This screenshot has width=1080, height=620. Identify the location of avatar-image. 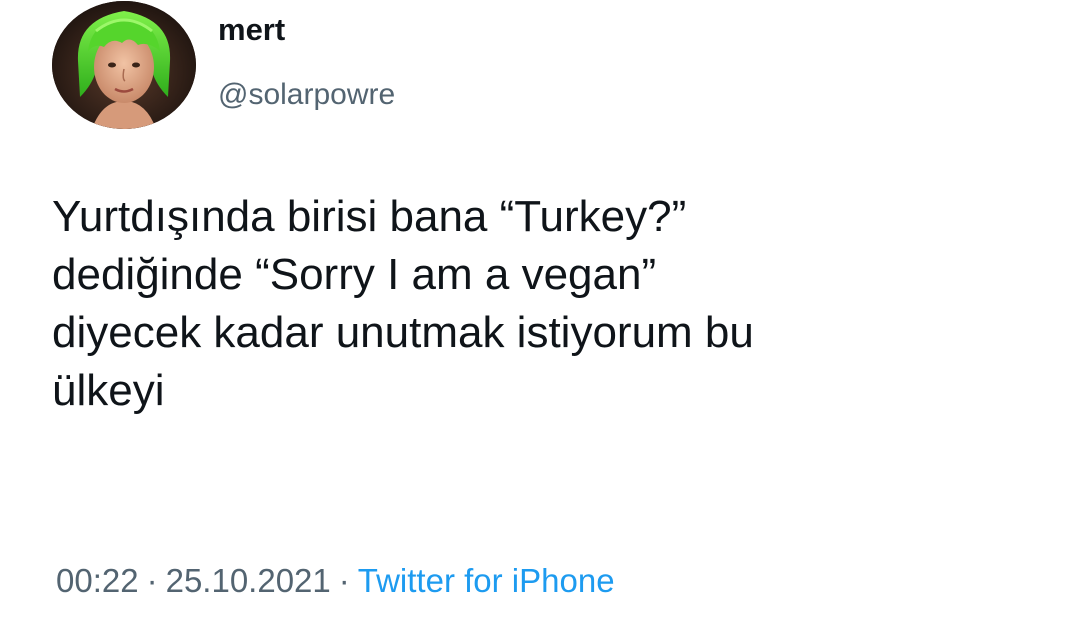
(124, 65).